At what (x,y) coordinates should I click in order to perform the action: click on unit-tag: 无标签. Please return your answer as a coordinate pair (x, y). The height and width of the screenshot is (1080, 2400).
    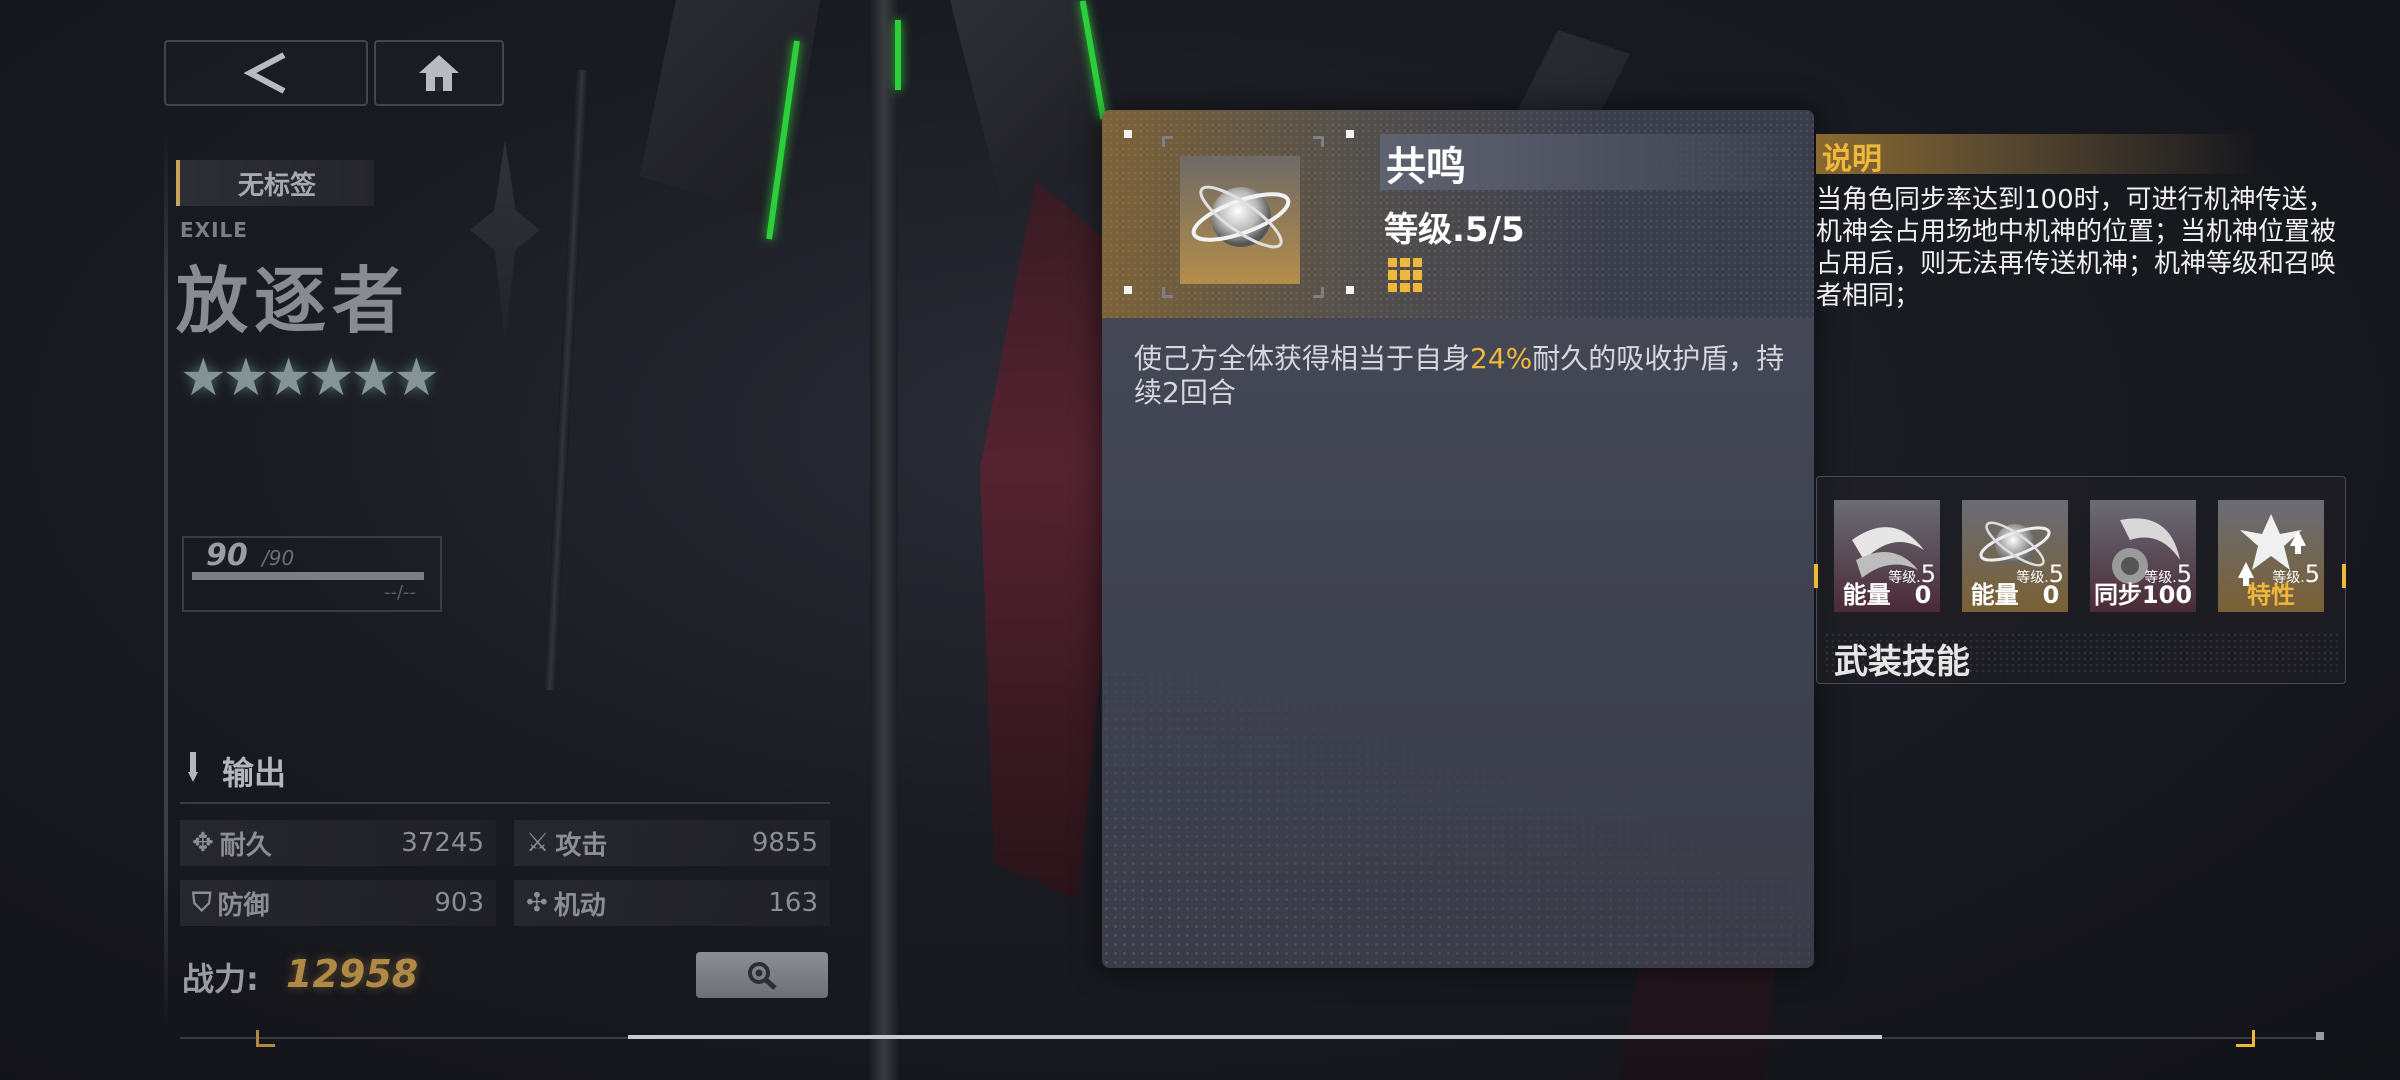
    Looking at the image, I should click on (275, 183).